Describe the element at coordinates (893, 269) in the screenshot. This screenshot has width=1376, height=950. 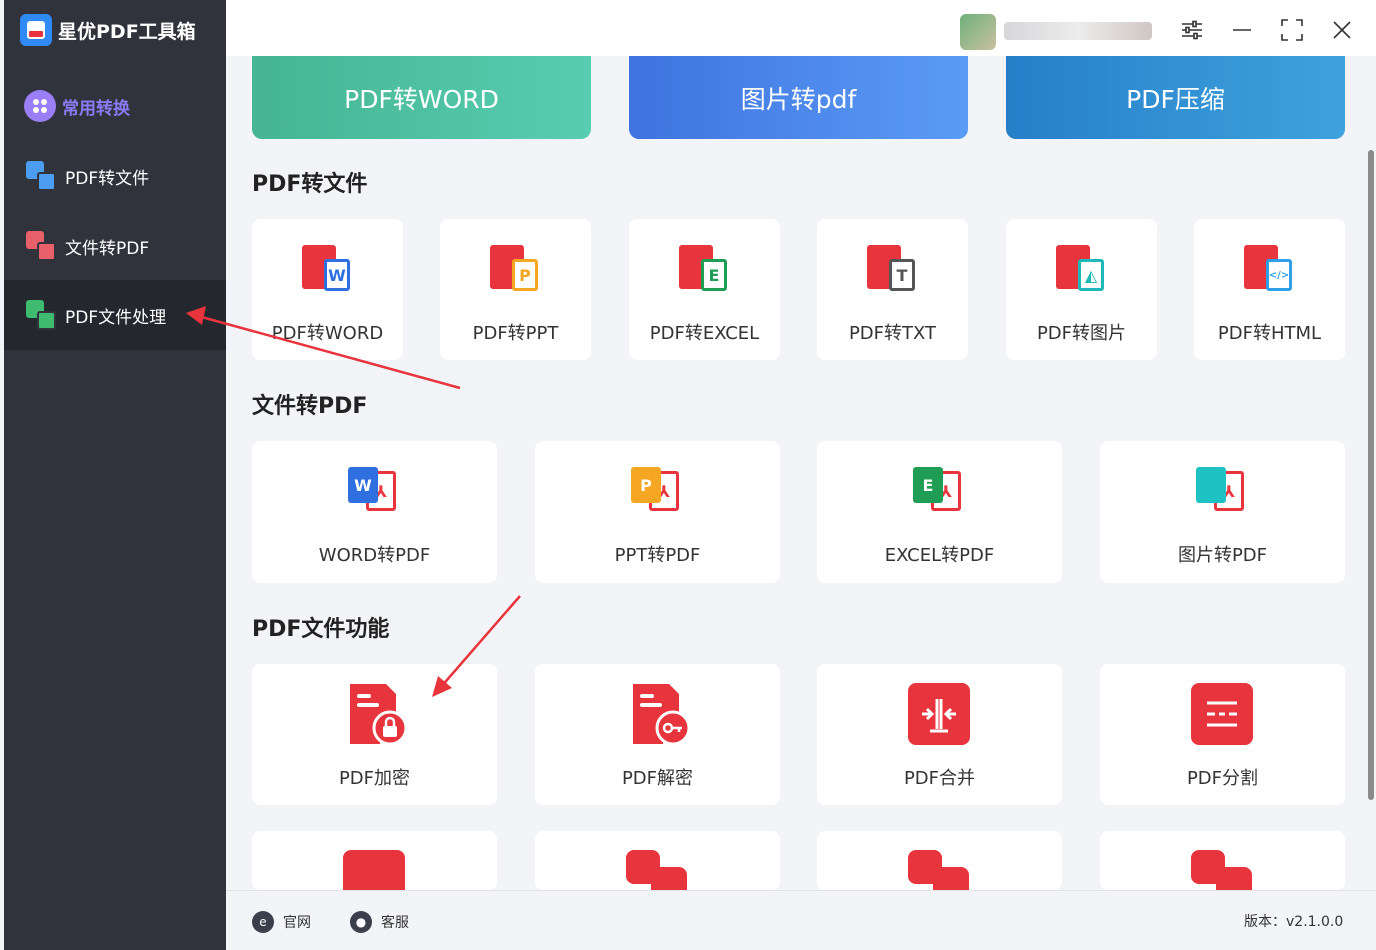
I see `pdf-to-txt-icon: T` at that location.